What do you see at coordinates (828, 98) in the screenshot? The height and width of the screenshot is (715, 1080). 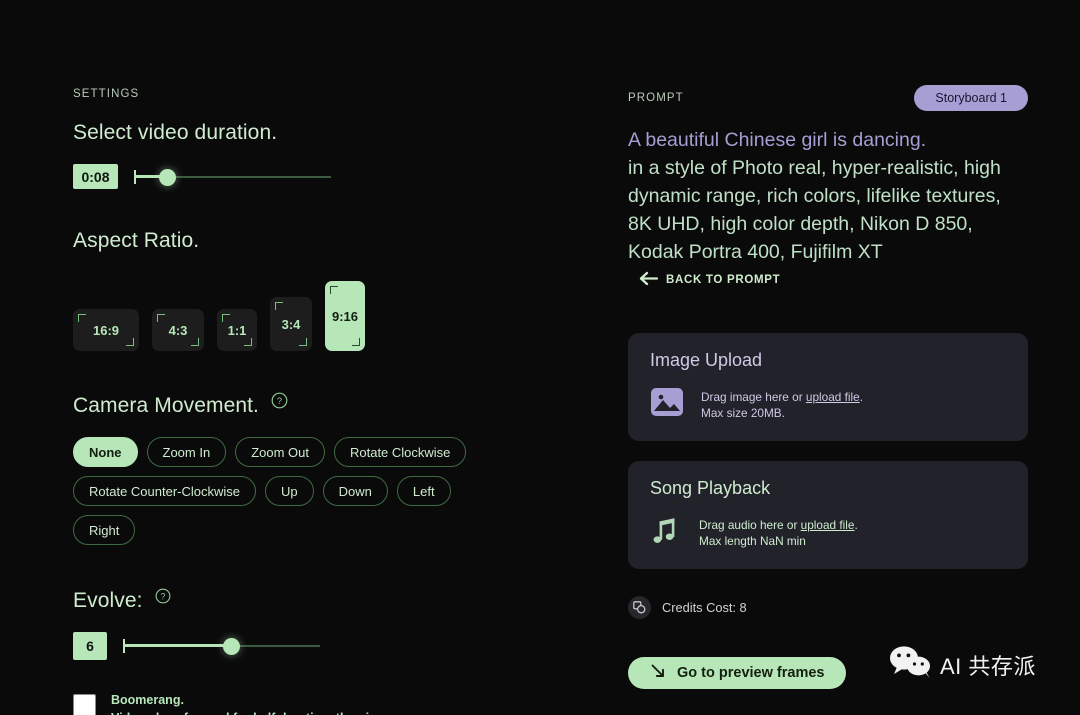 I see `prompt-header: PROMPT Storyboard 1` at bounding box center [828, 98].